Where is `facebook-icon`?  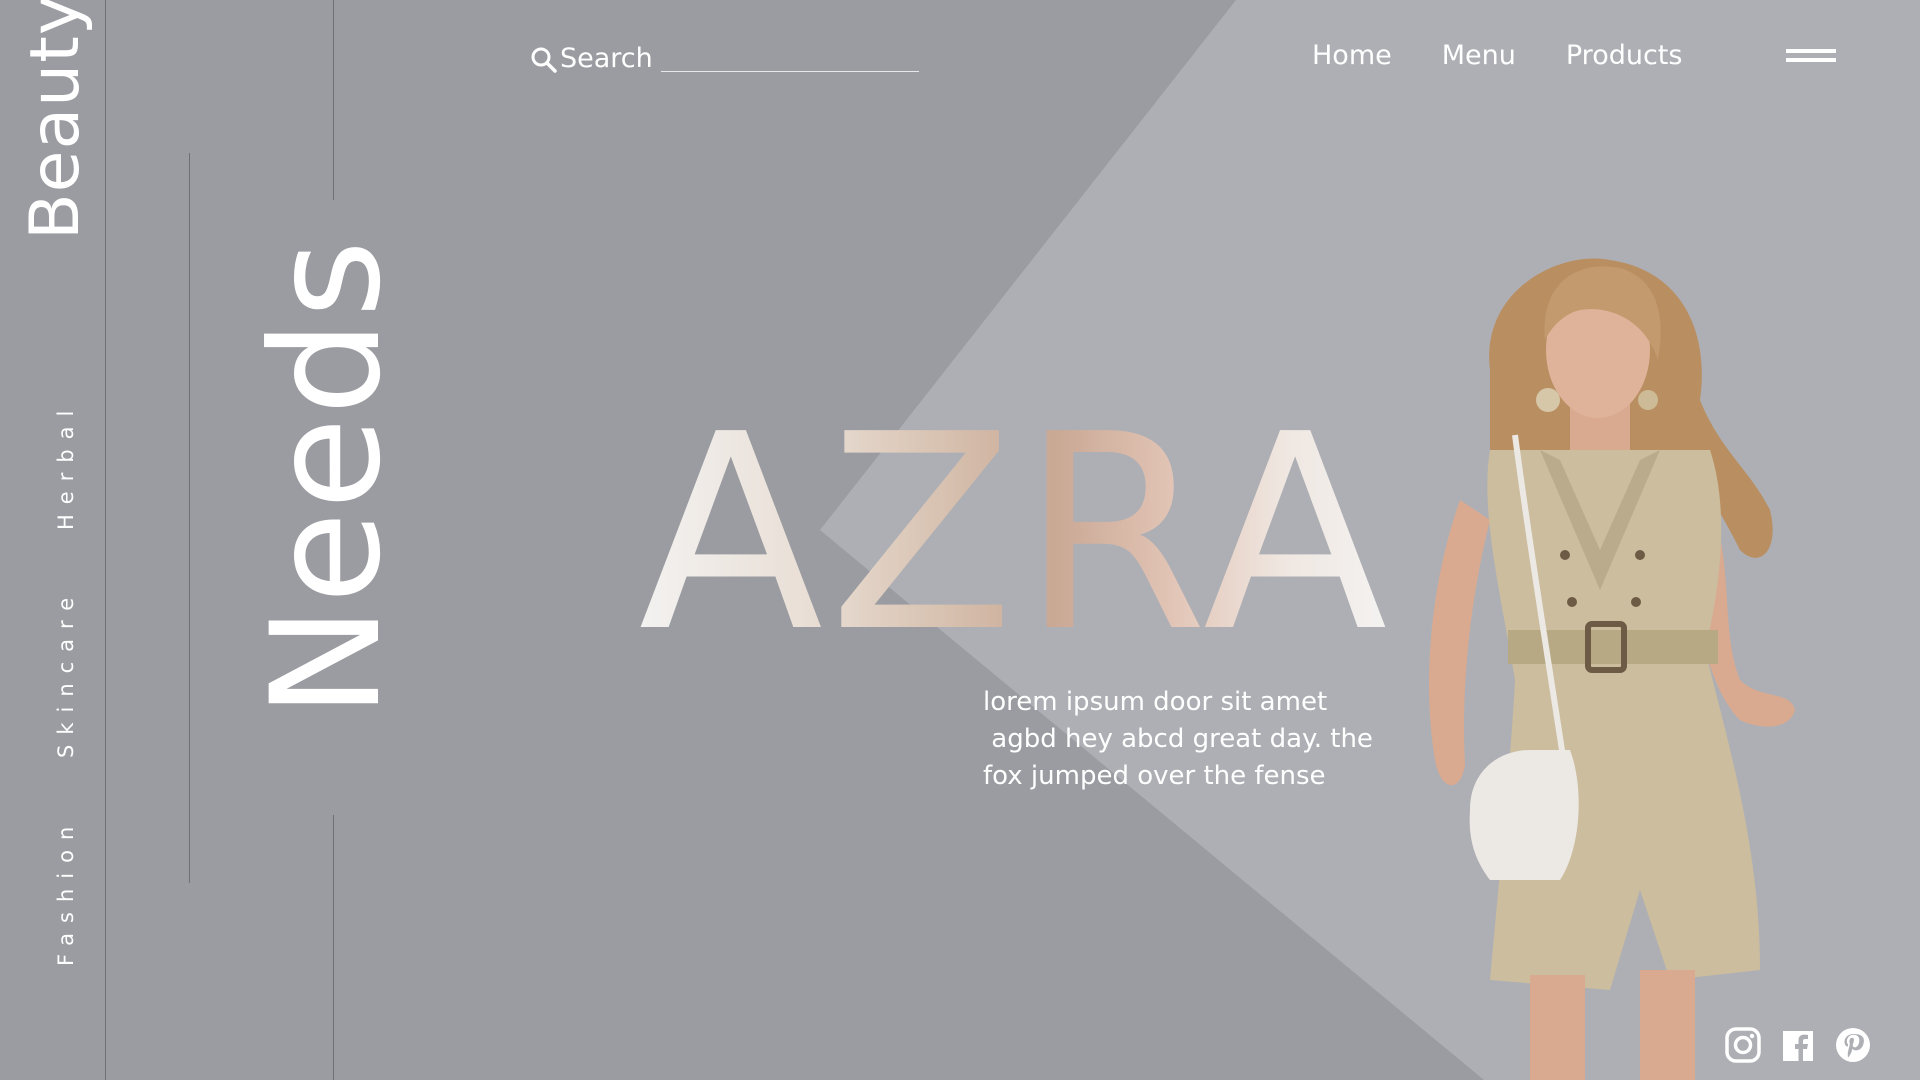 facebook-icon is located at coordinates (1798, 1045).